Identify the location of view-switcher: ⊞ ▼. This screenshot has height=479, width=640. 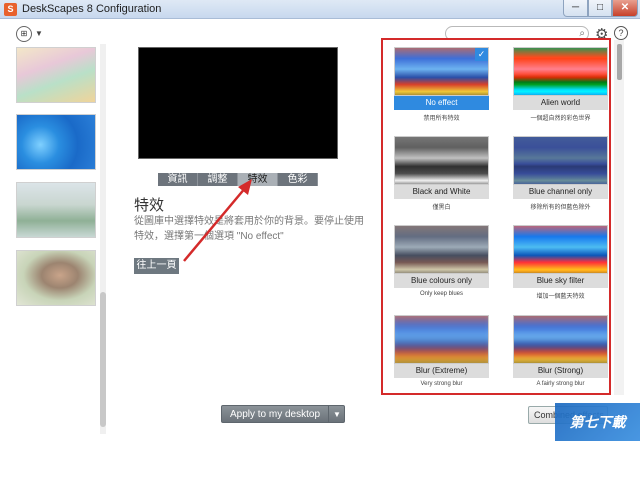
(29, 34).